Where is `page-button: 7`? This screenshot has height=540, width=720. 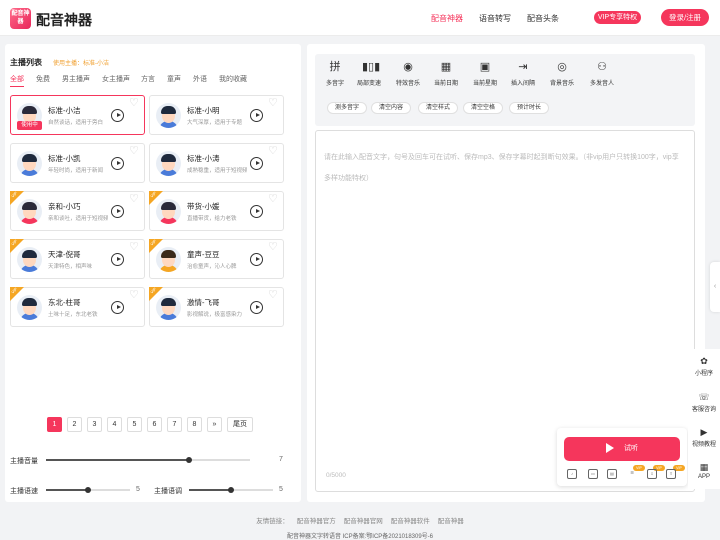 page-button: 7 is located at coordinates (174, 424).